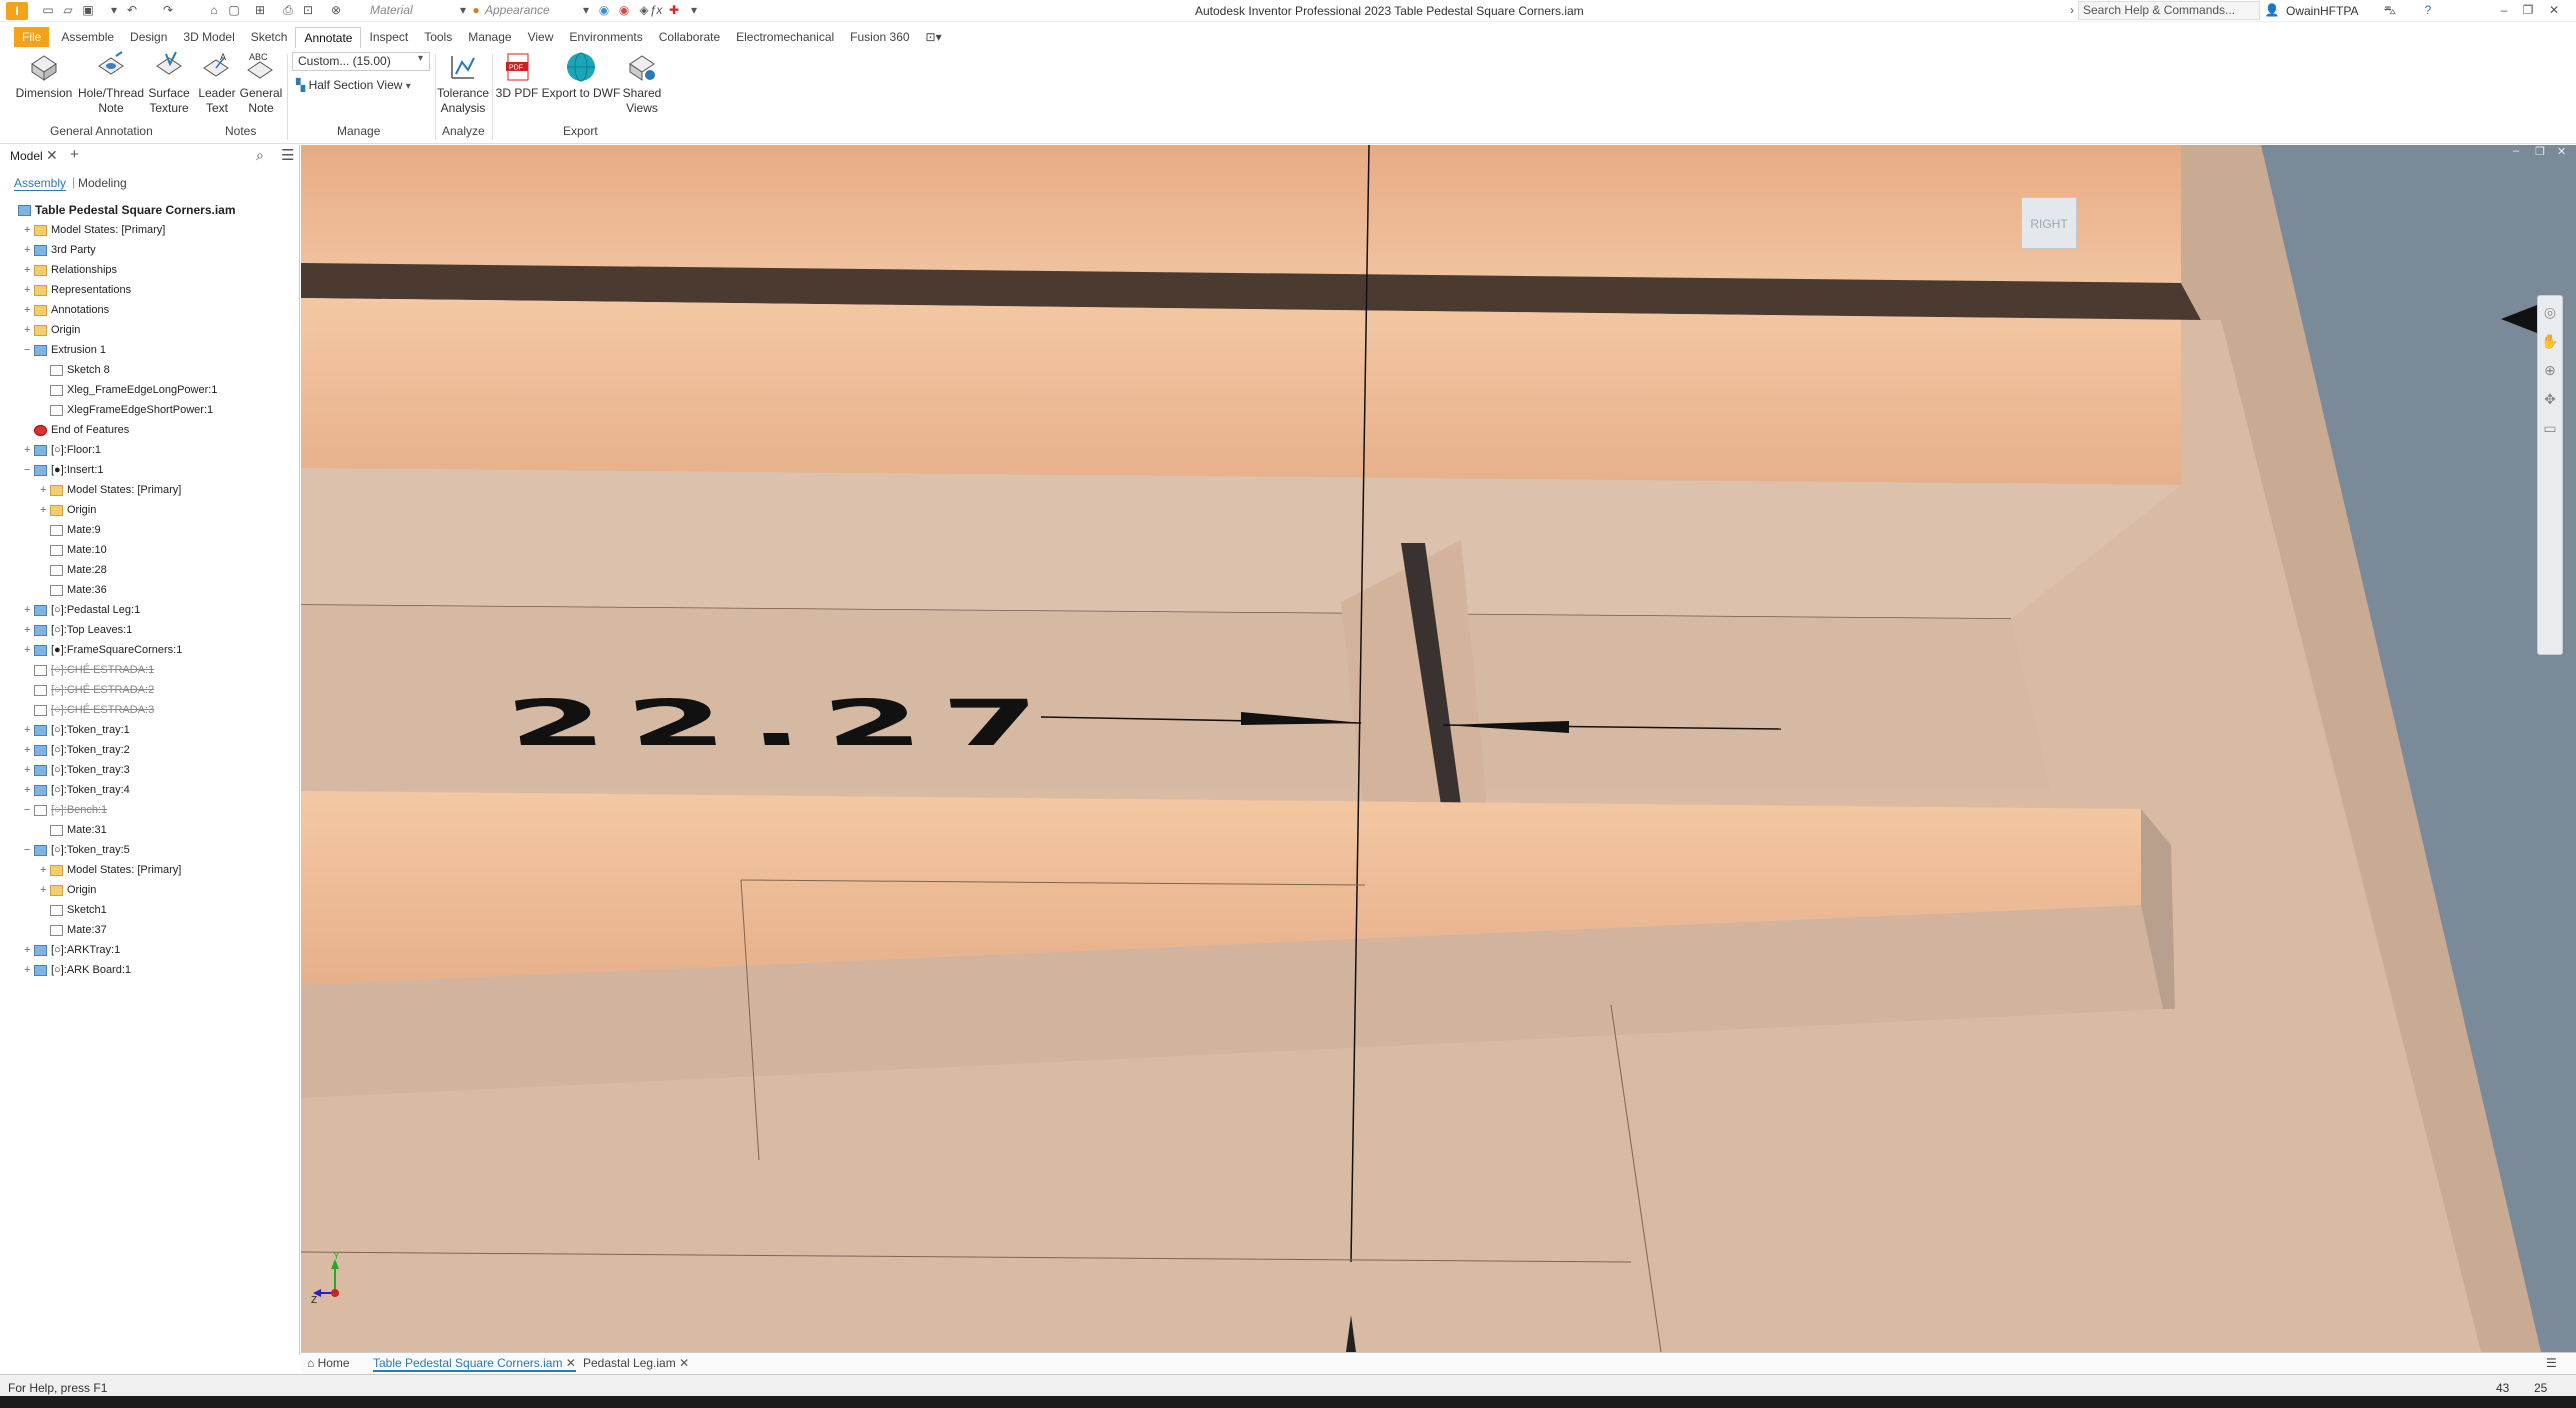 This screenshot has height=1408, width=2576. What do you see at coordinates (70, 270) in the screenshot?
I see `tree-item: + Relationships` at bounding box center [70, 270].